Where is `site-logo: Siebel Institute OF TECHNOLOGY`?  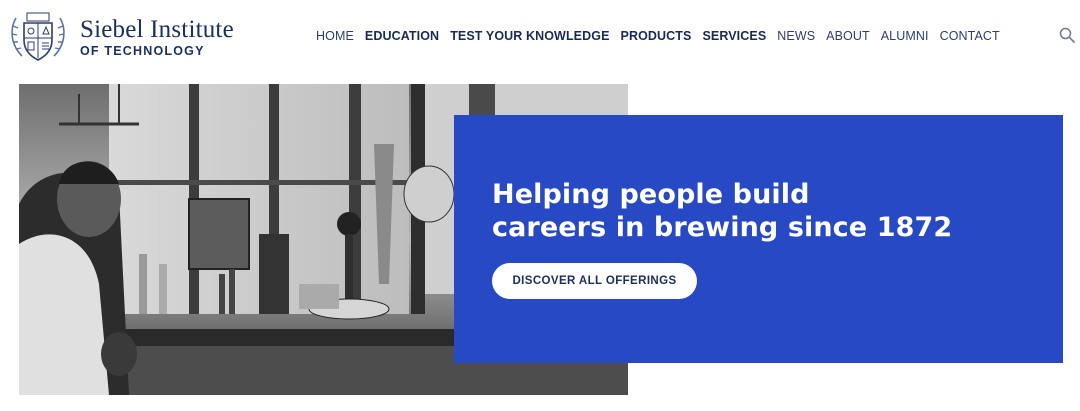
site-logo: Siebel Institute OF TECHNOLOGY is located at coordinates (120, 37).